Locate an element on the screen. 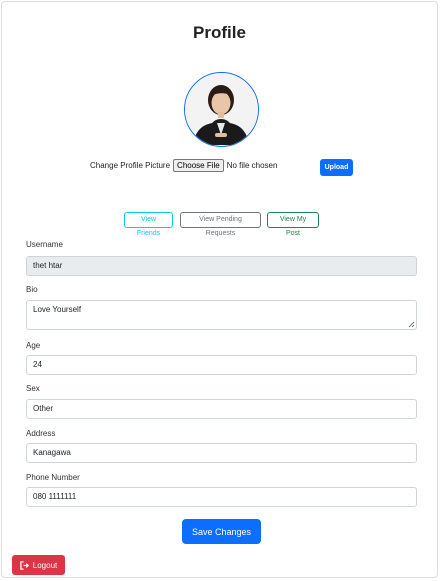  file-status: No file chosen is located at coordinates (252, 165).